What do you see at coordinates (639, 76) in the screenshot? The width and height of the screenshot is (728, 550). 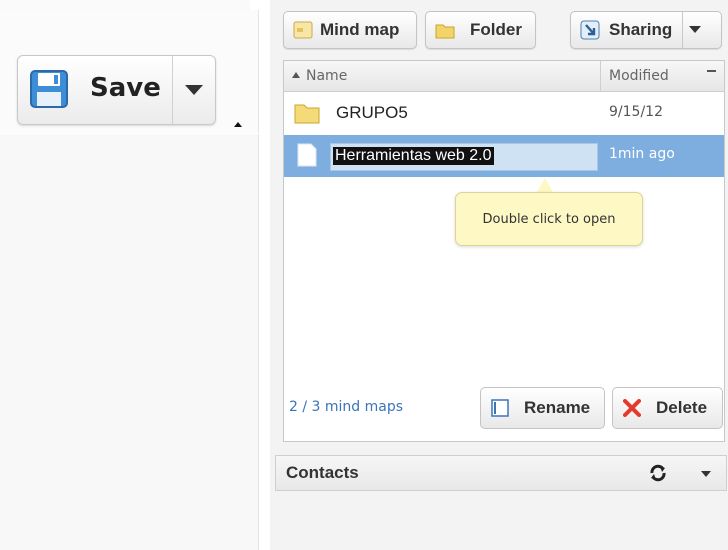 I see `column-header-modified: Modified` at bounding box center [639, 76].